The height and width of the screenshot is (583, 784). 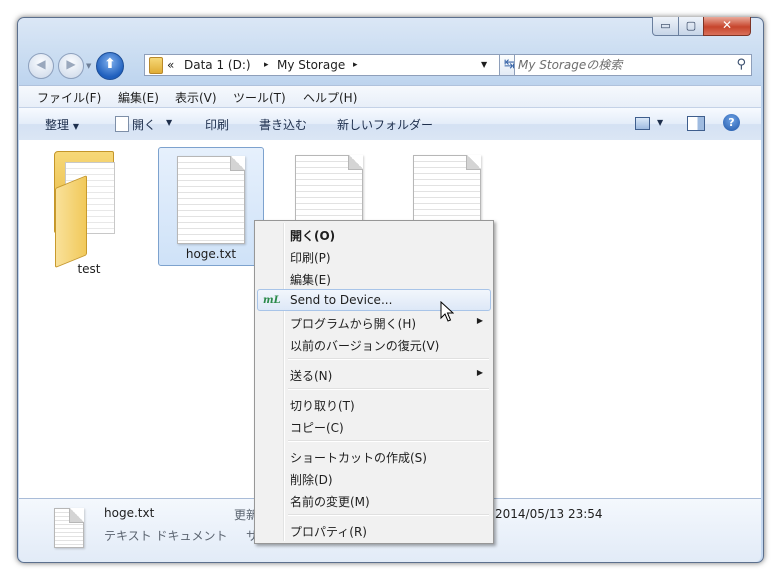 I want to click on item-label: test, so click(x=89, y=269).